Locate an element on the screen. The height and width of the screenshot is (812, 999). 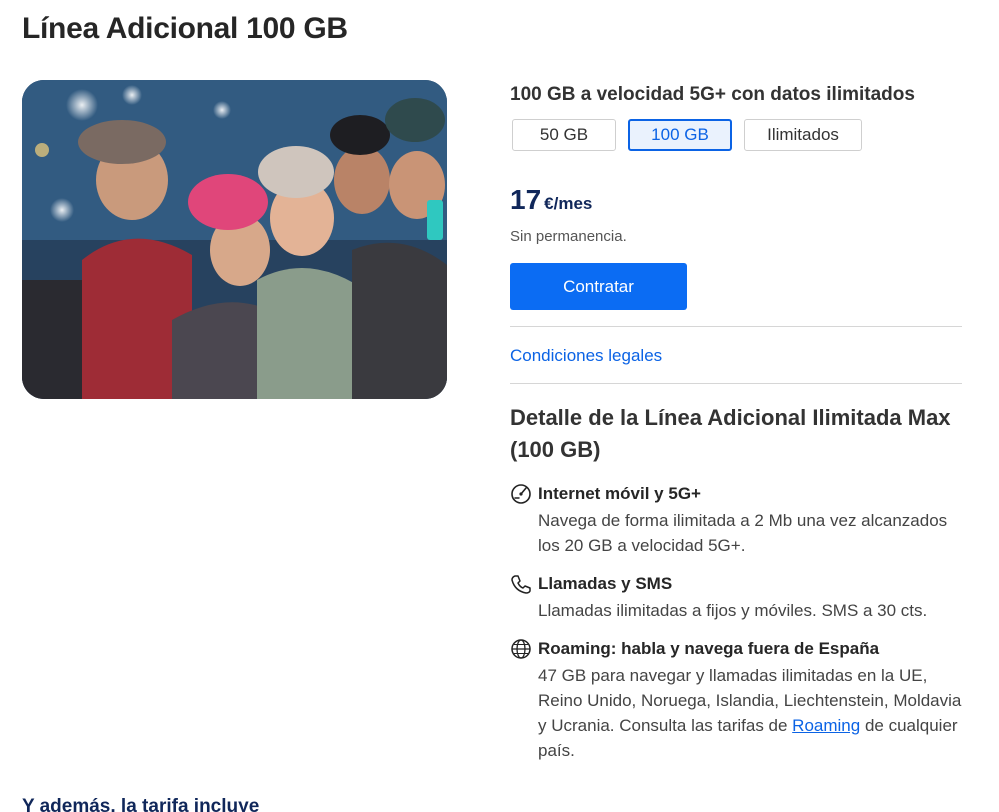
includes-heading: Y además, la tarifa incluye is located at coordinates (141, 804).